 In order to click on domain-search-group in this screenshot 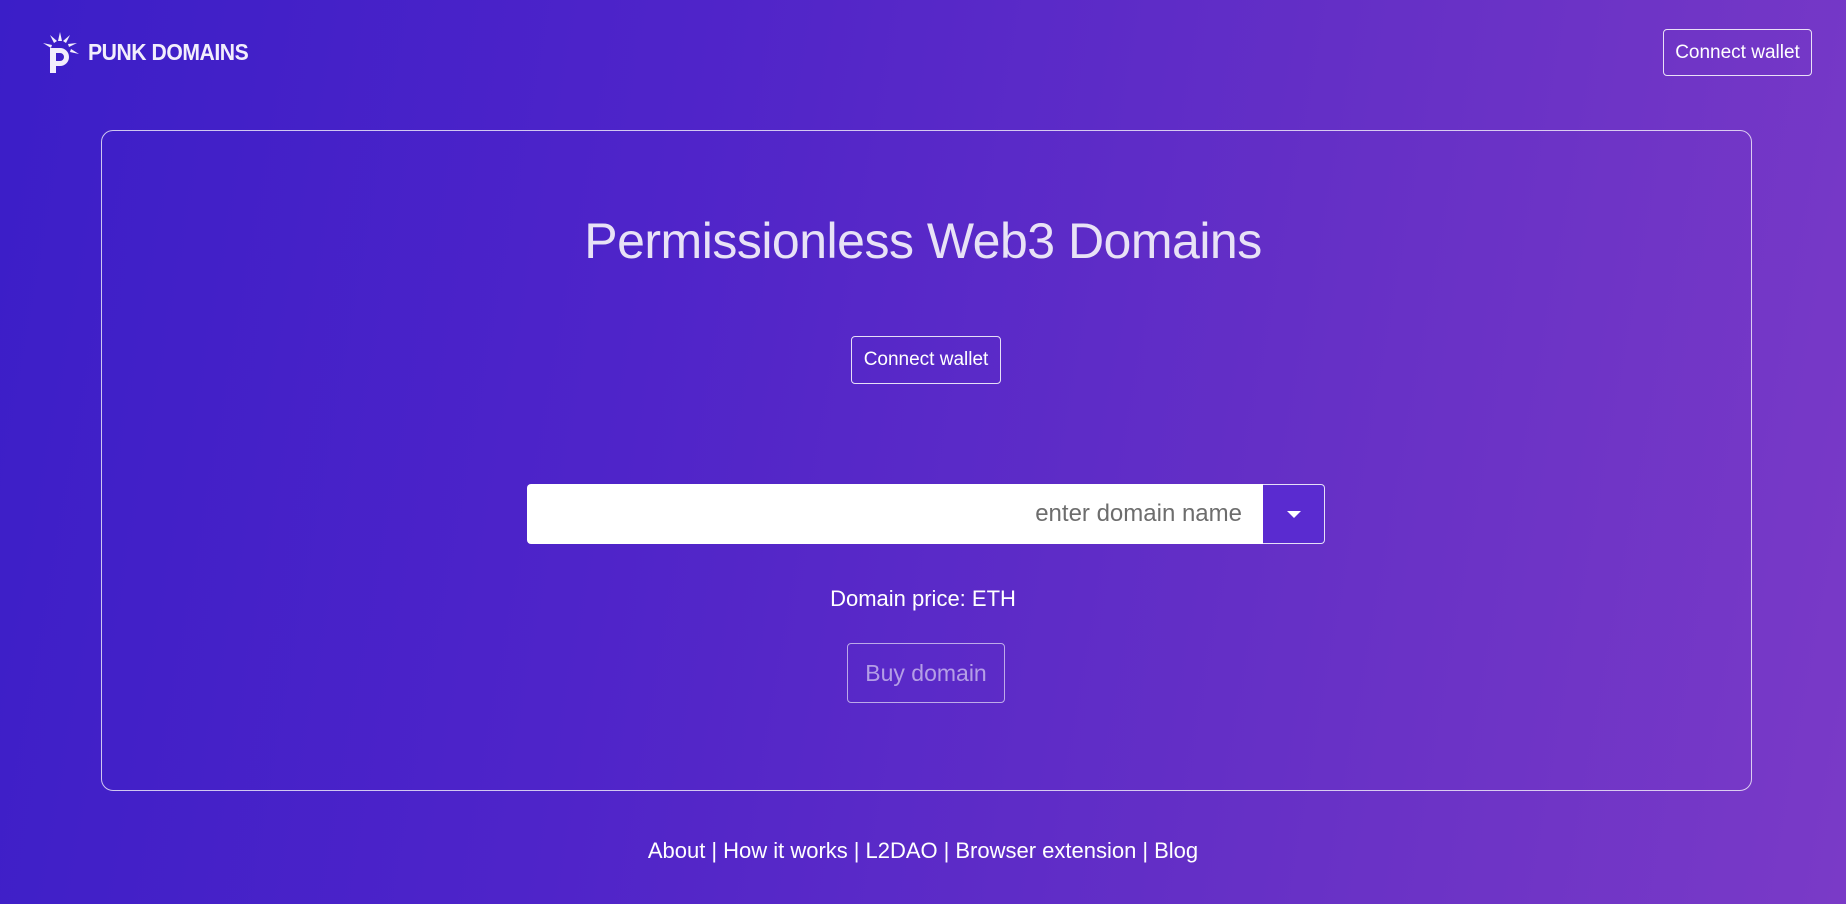, I will do `click(926, 514)`.